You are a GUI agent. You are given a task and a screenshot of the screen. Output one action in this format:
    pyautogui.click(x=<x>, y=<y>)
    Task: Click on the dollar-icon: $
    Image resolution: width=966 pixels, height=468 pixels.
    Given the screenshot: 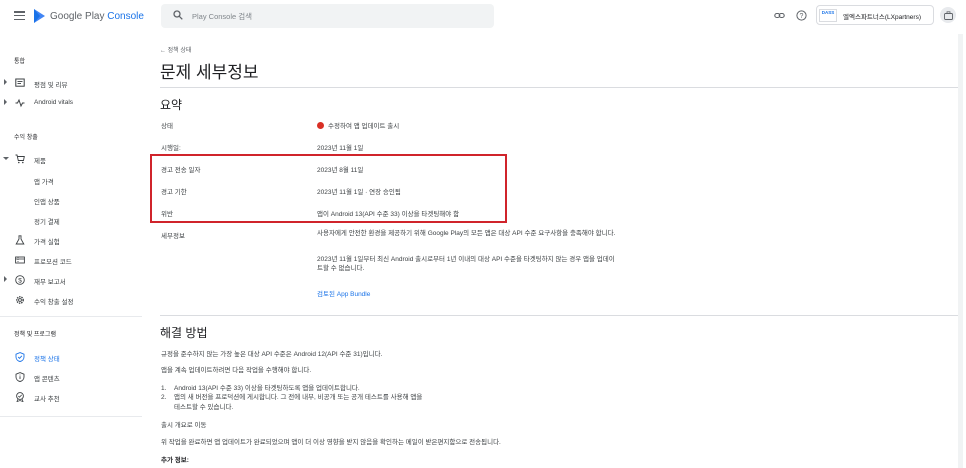 What is the action you would take?
    pyautogui.click(x=20, y=280)
    